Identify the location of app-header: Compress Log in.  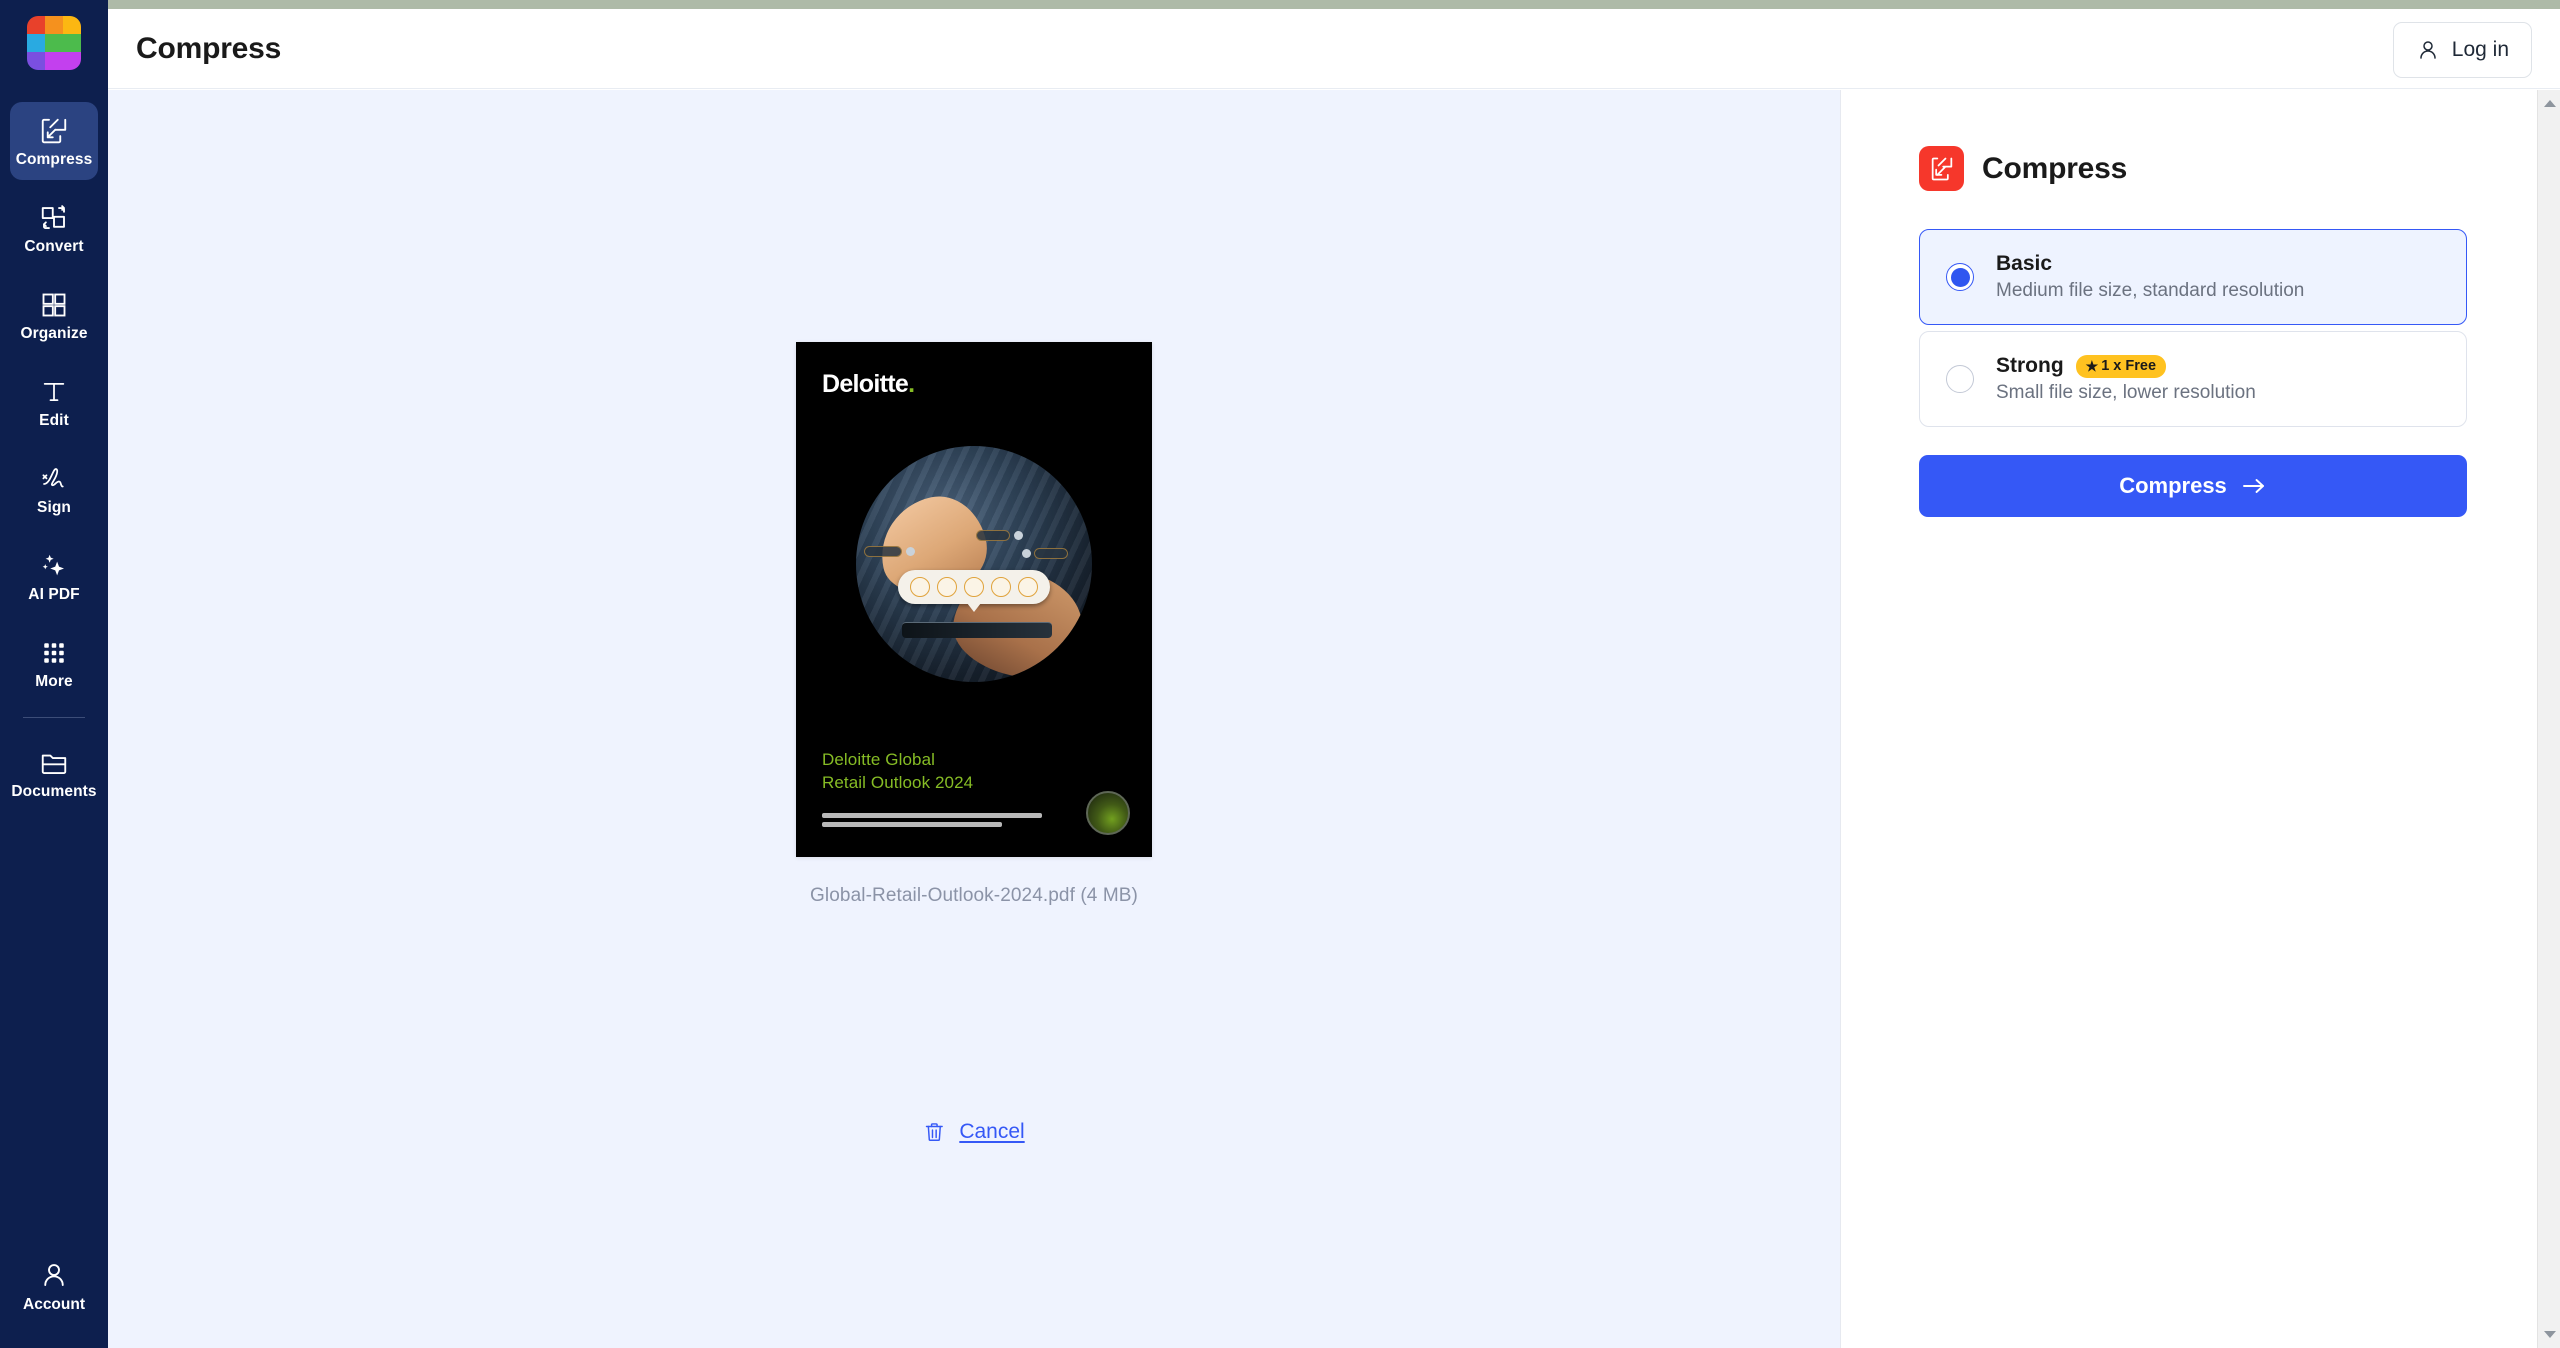
(1334, 49).